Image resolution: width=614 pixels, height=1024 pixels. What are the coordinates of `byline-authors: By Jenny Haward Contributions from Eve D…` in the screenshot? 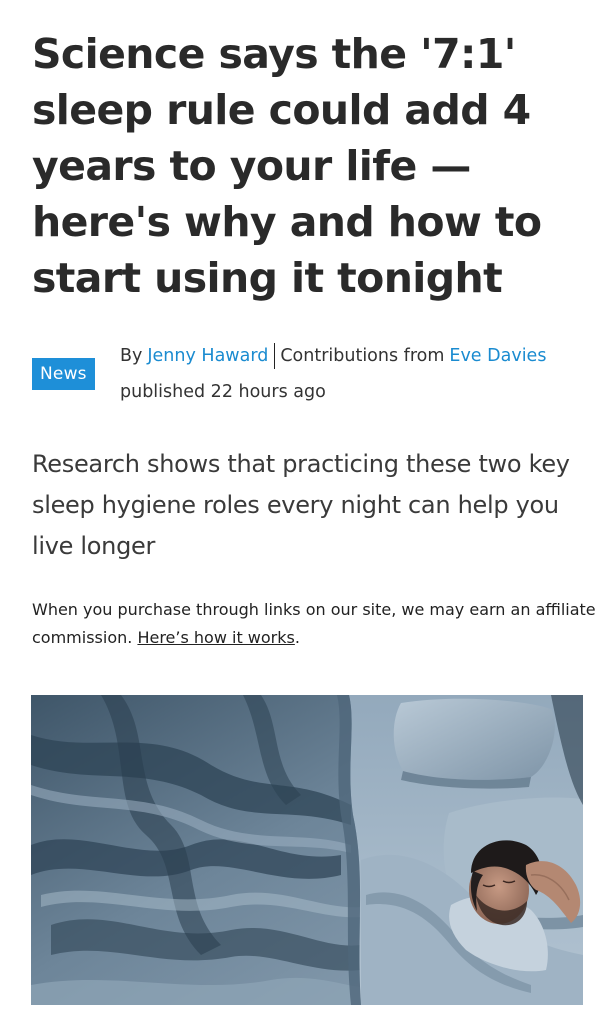 It's located at (360, 356).